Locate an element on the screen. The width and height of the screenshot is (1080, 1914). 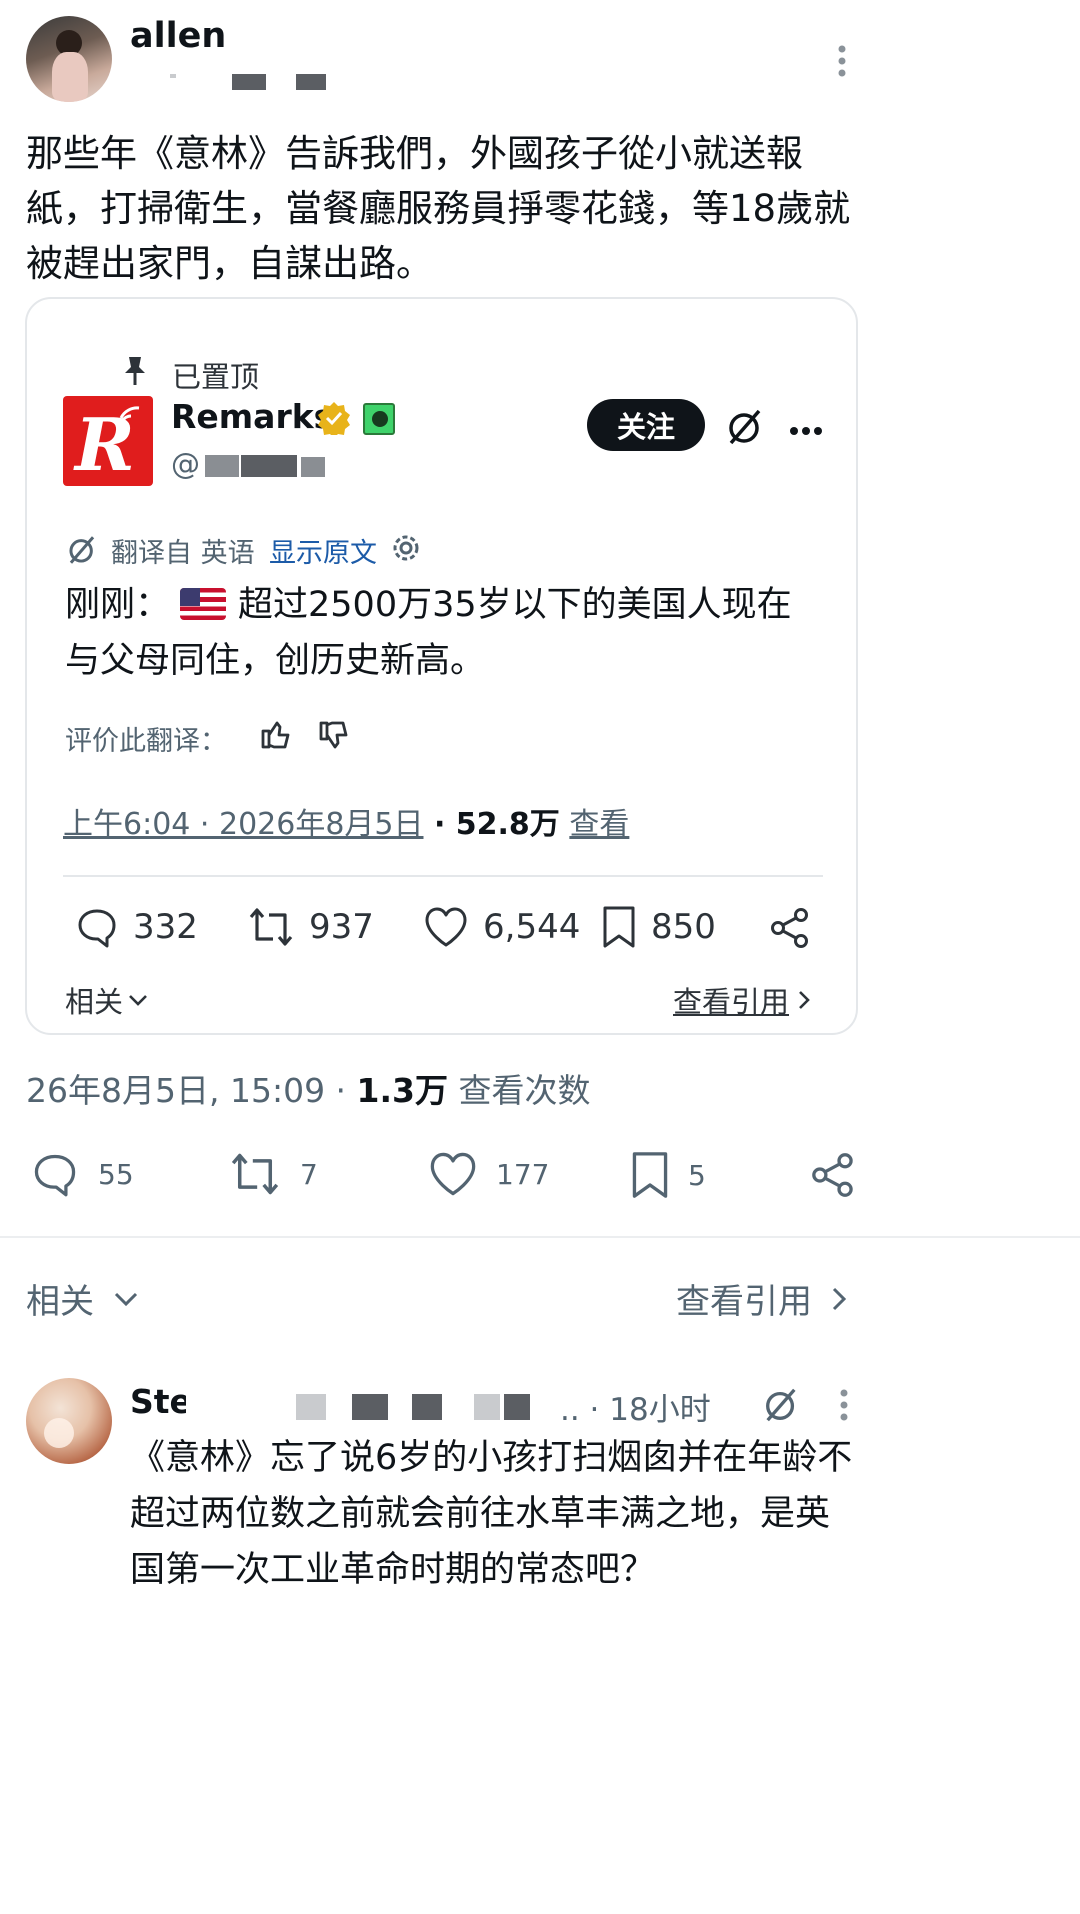
repost-count: 7 is located at coordinates (309, 1174).